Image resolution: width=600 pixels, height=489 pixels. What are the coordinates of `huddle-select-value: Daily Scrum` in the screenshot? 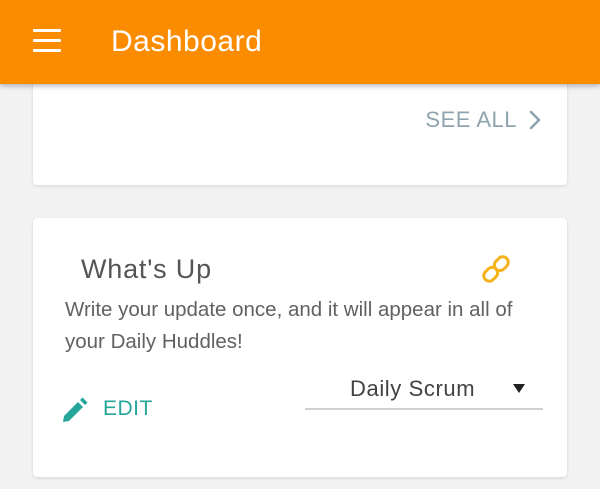 It's located at (413, 388).